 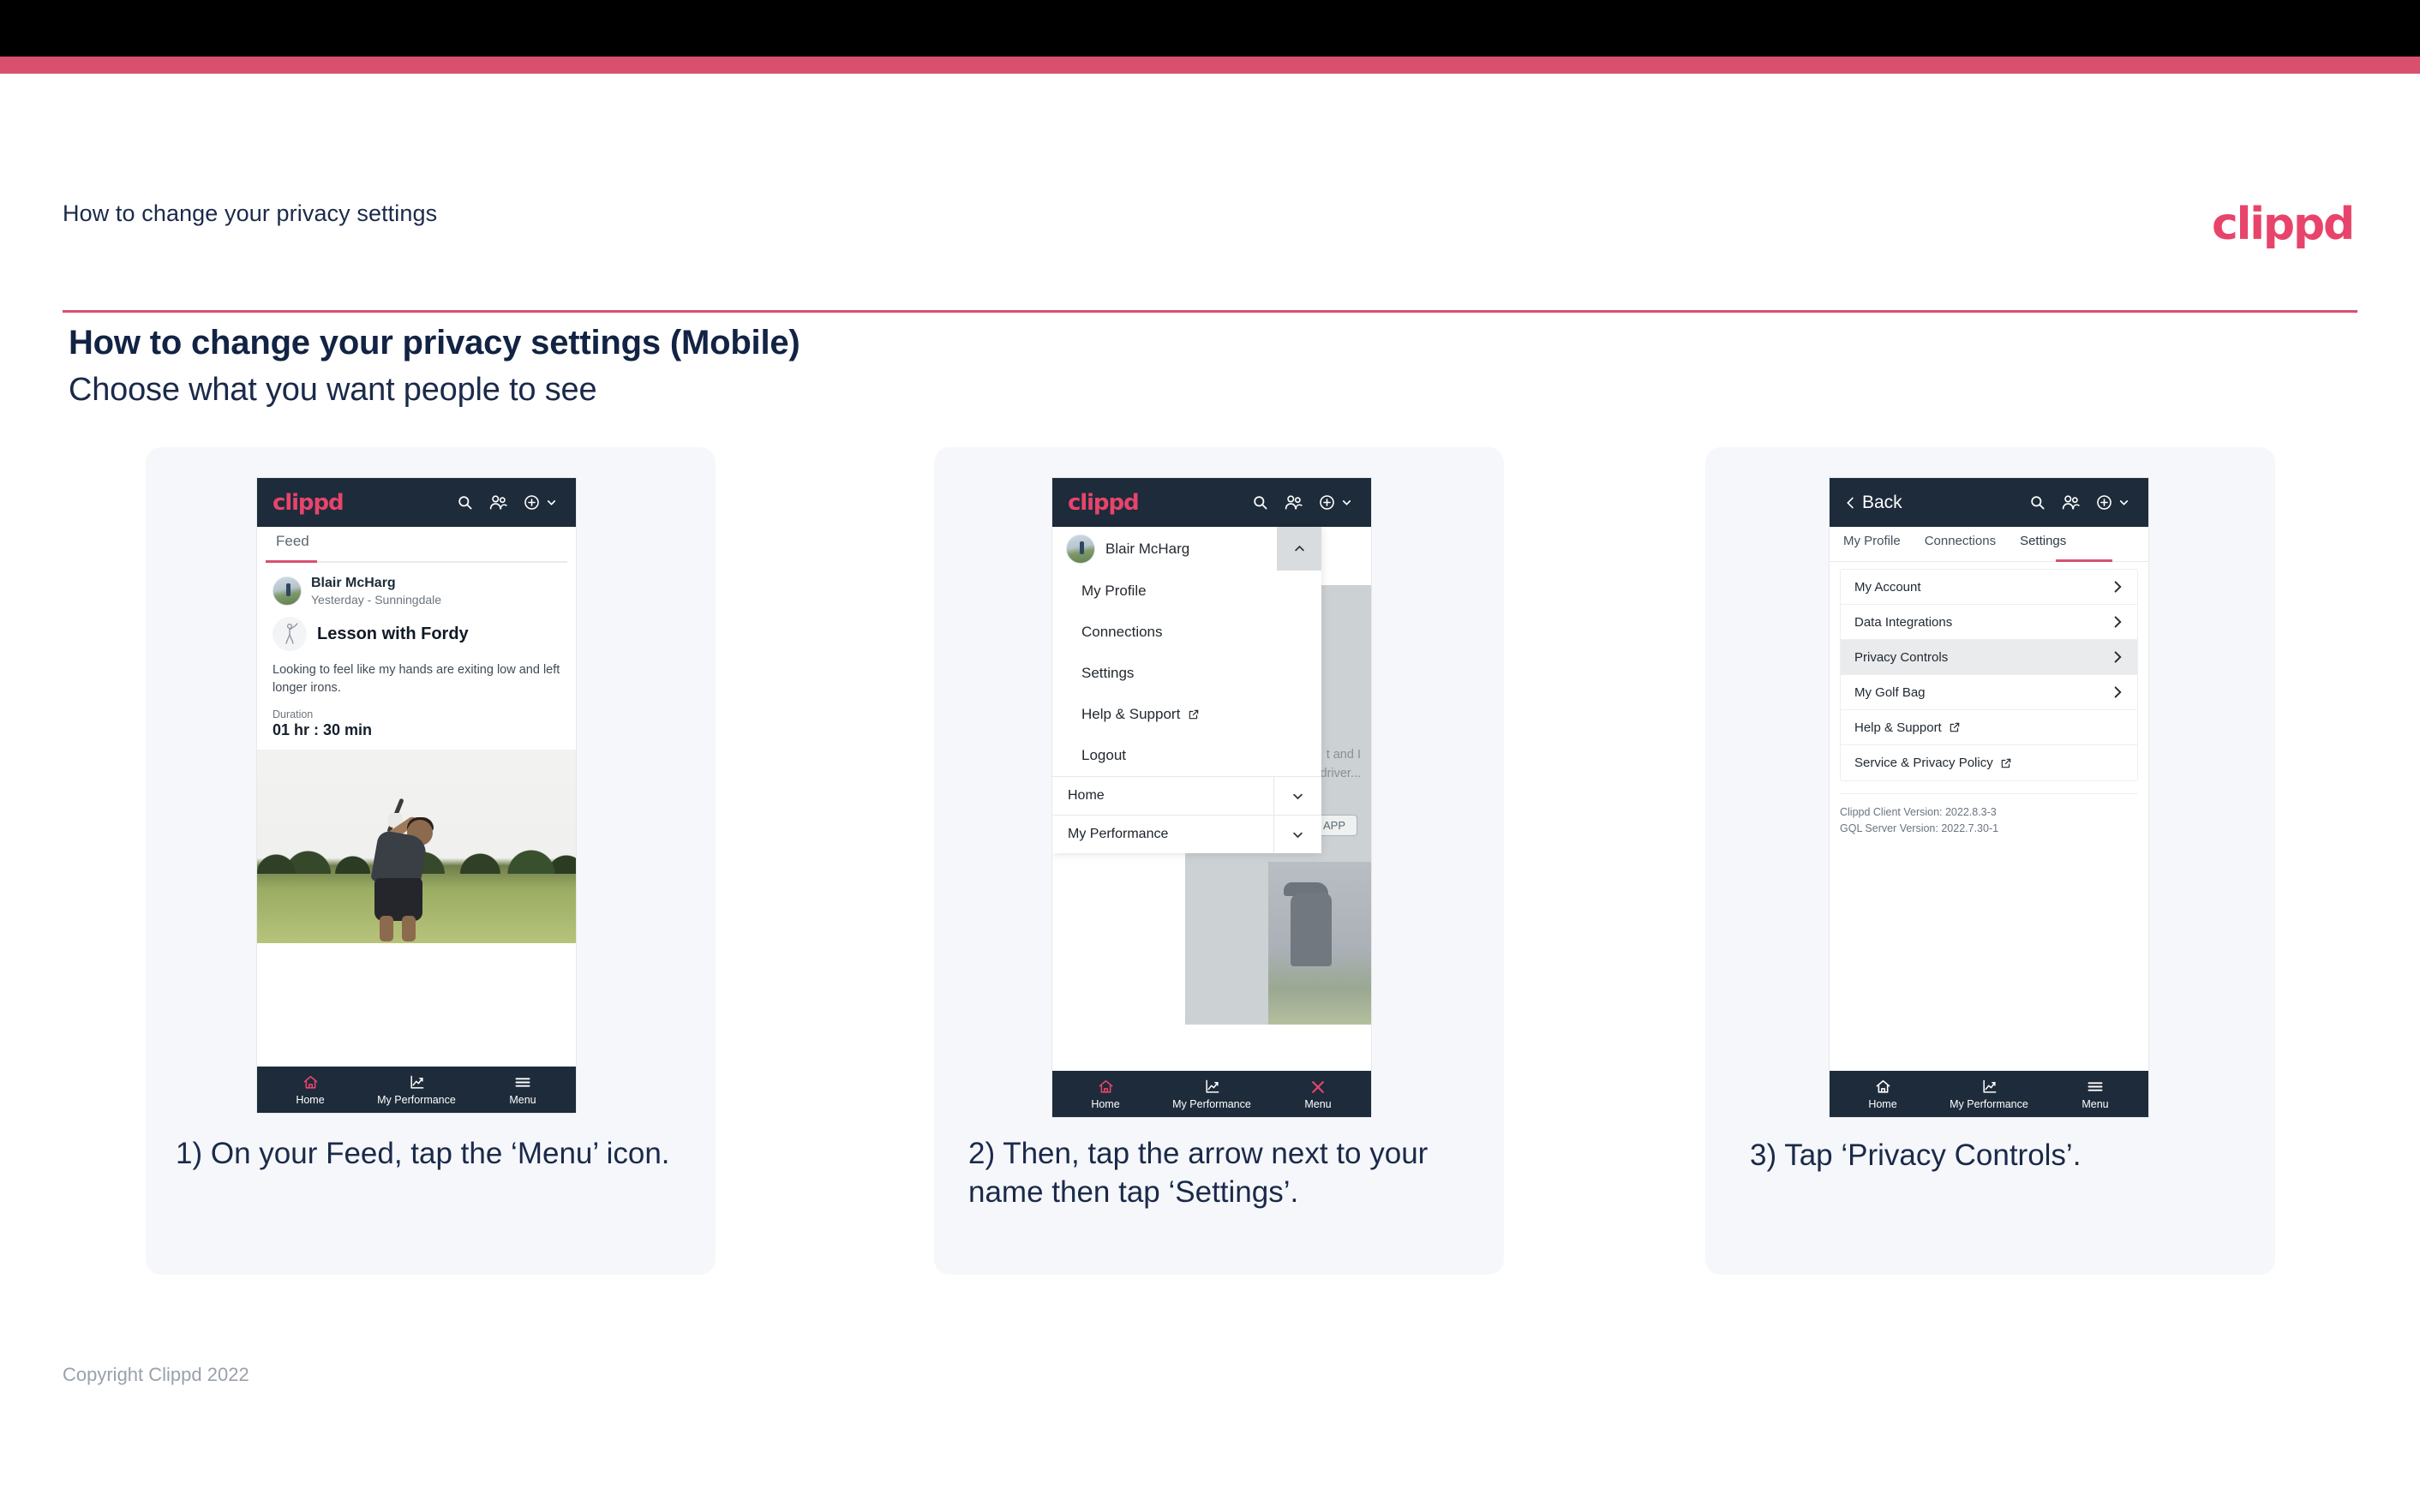 I want to click on step-caption-1: 1) On your Feed, tap the ‘Menu’ icon., so click(x=423, y=1153).